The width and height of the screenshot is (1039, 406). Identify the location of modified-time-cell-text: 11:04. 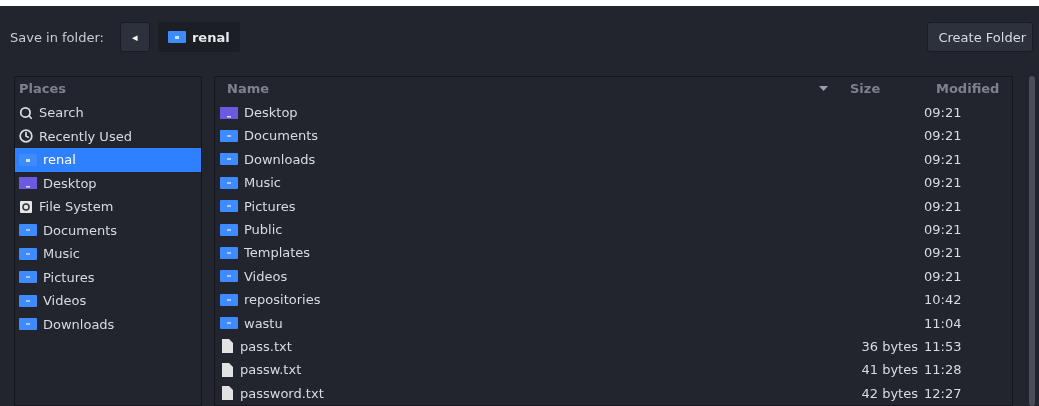
(943, 323).